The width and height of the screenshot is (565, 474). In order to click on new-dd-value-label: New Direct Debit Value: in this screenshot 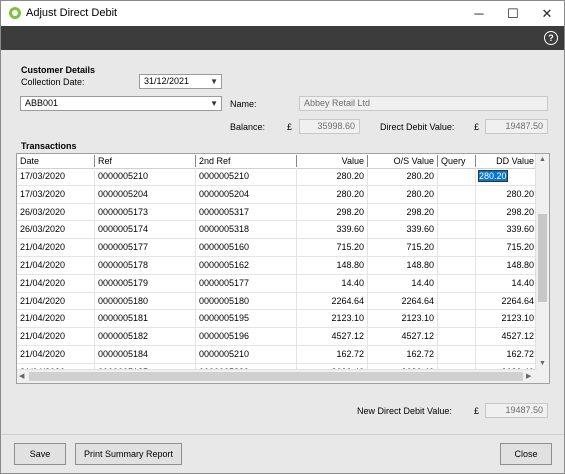, I will do `click(404, 411)`.